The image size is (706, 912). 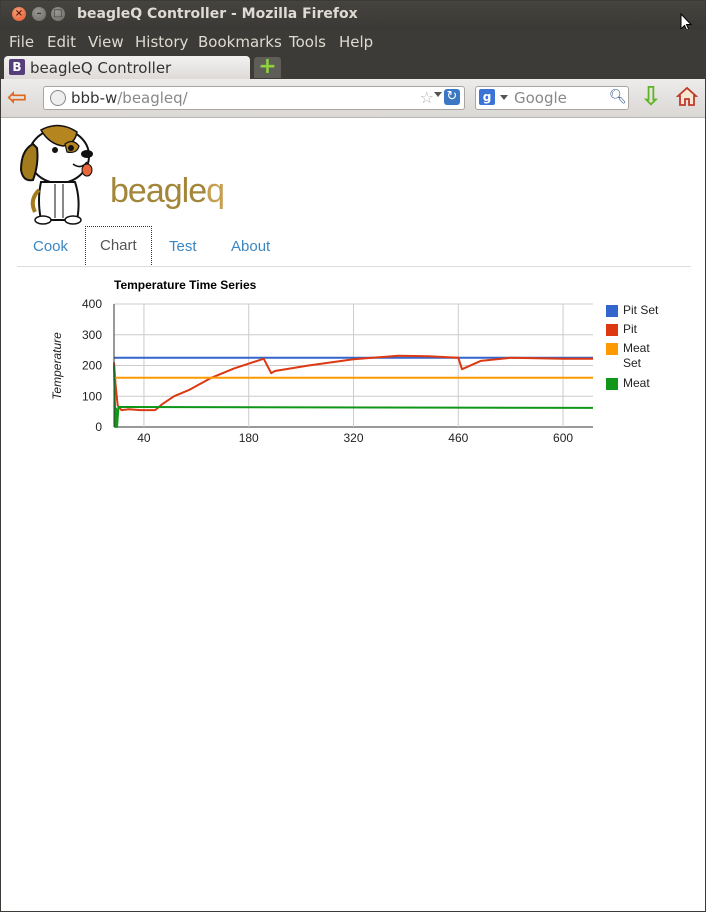 I want to click on brand-text: beagle, so click(x=158, y=191).